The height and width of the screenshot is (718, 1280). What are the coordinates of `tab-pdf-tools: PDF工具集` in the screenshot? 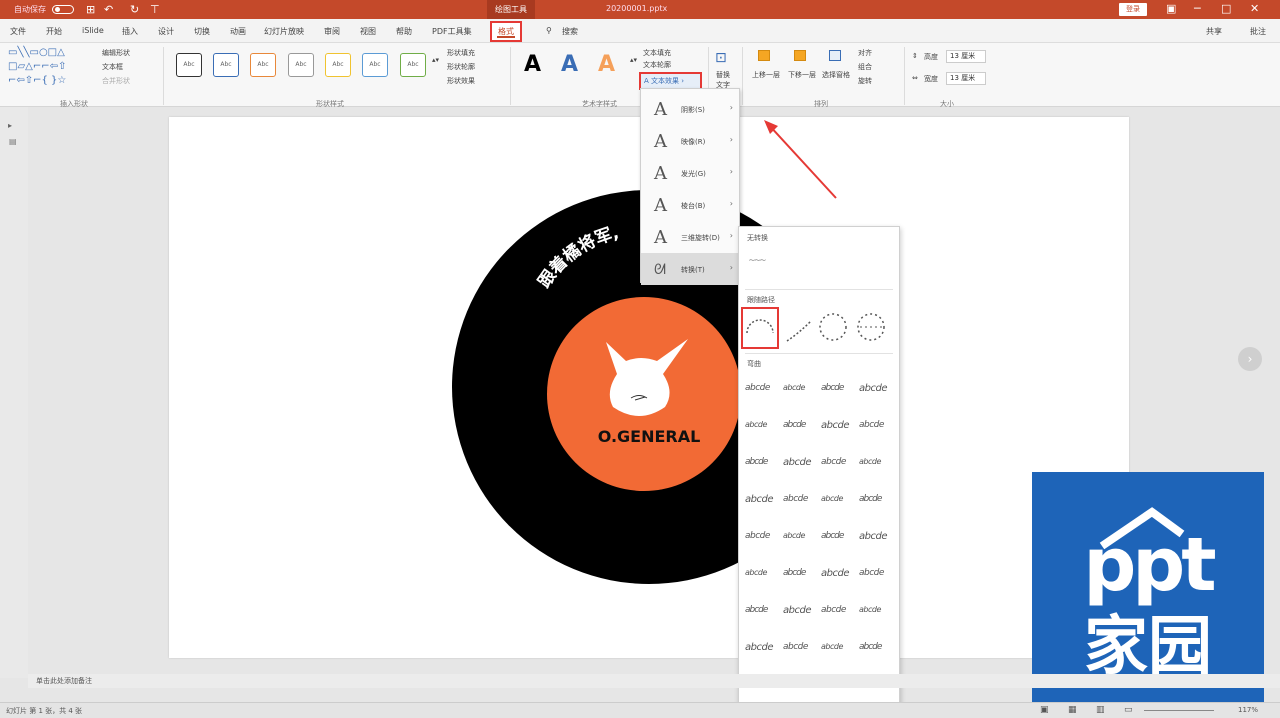 It's located at (452, 31).